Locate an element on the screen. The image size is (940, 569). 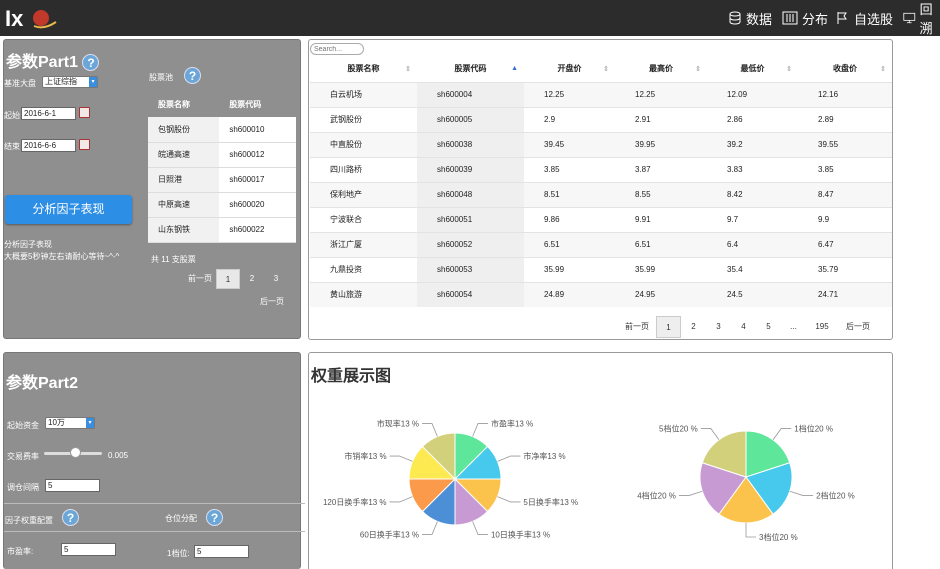
pager-page-1: 1 is located at coordinates (668, 327).